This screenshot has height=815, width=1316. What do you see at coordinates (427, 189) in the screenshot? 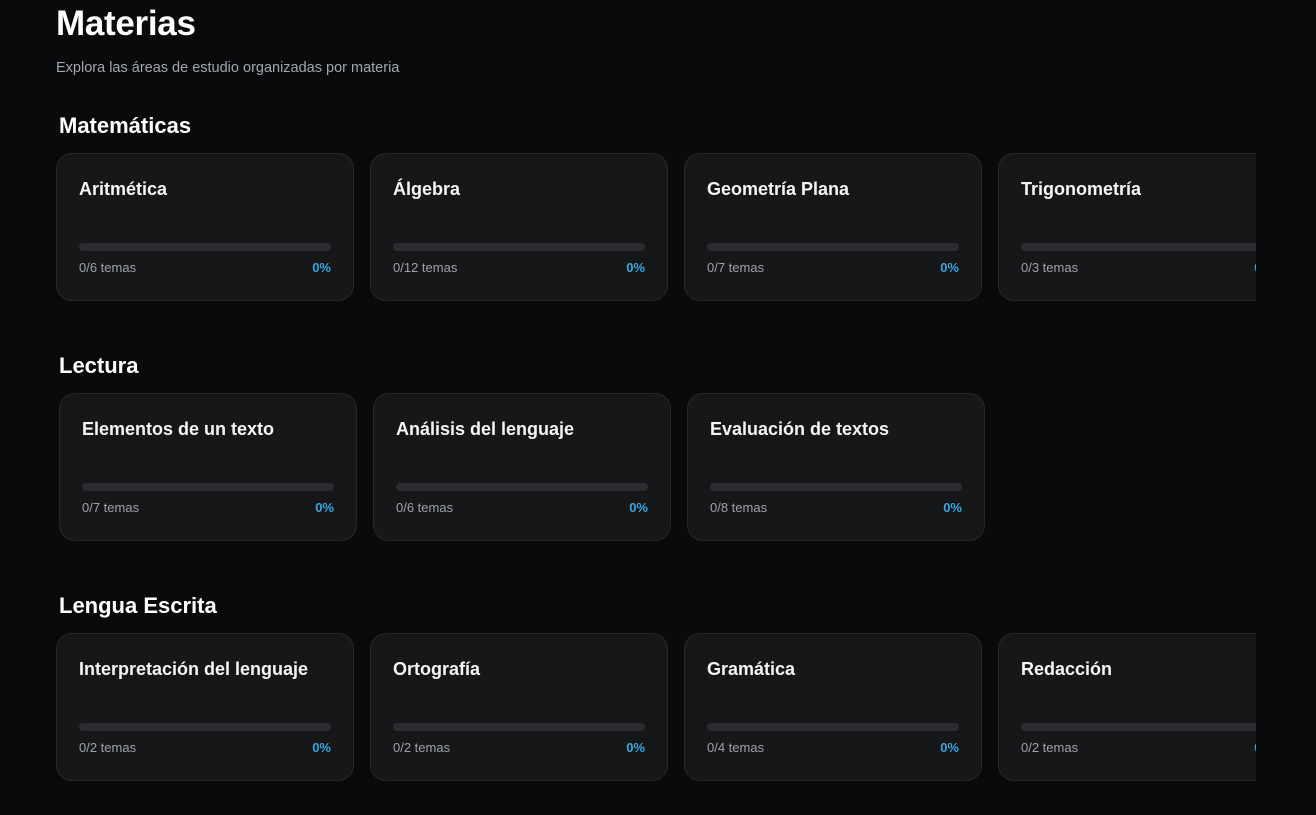
I see `card-title: Álgebra` at bounding box center [427, 189].